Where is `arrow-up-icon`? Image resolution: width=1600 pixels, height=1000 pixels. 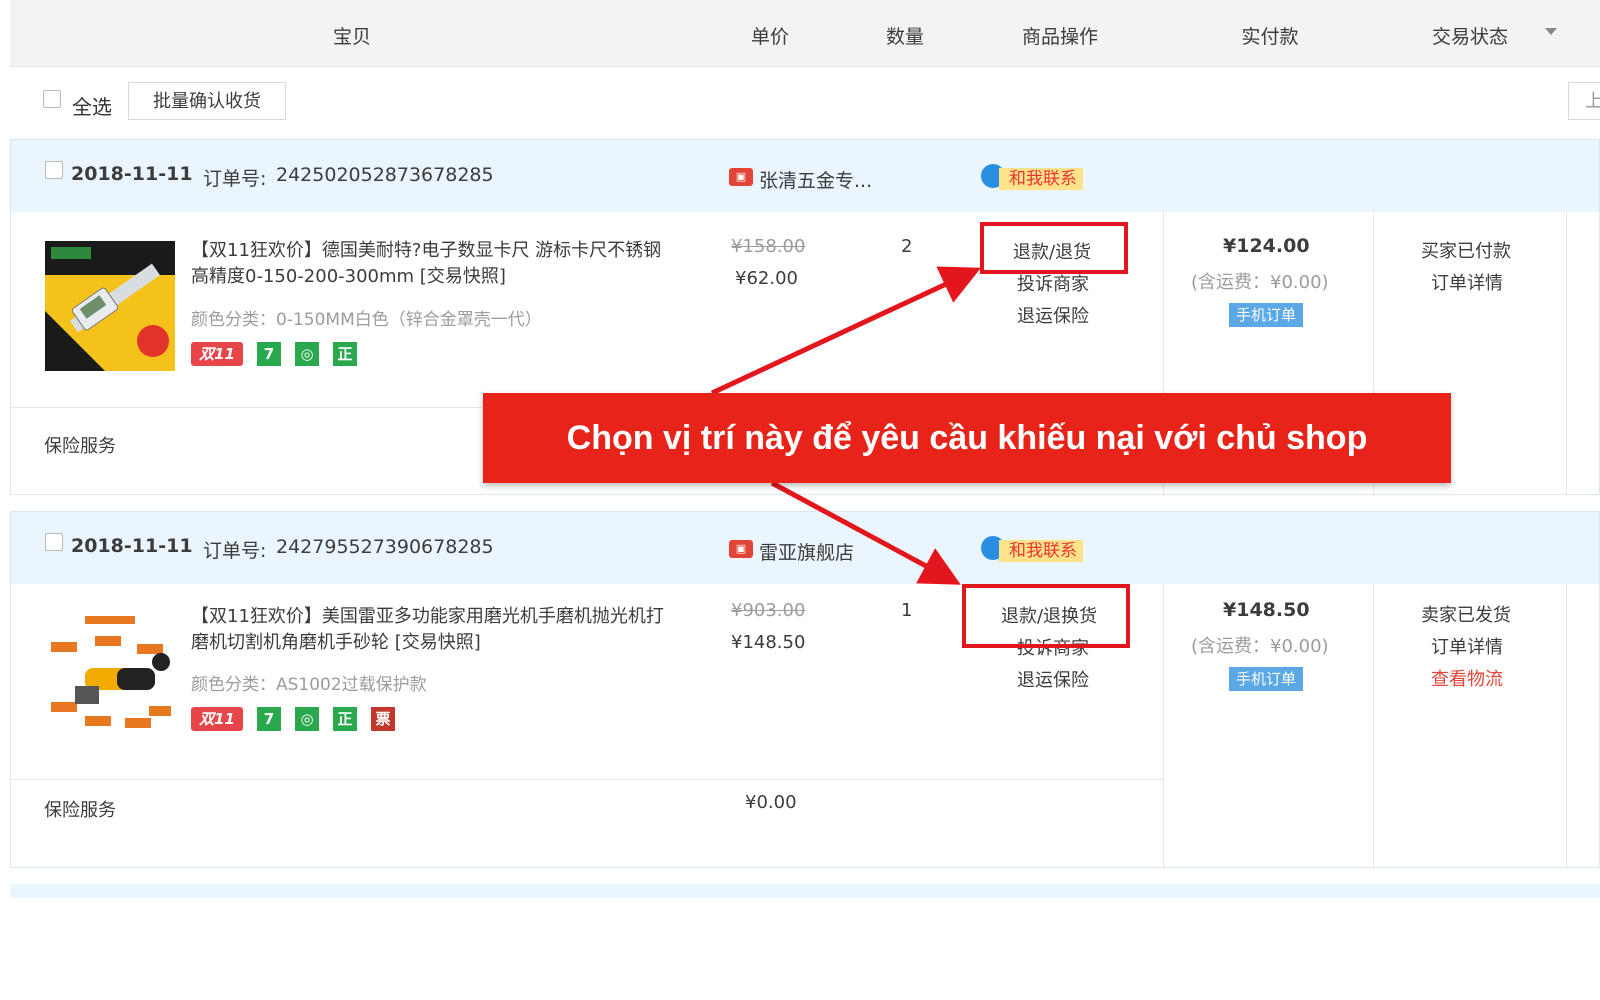 arrow-up-icon is located at coordinates (846, 331).